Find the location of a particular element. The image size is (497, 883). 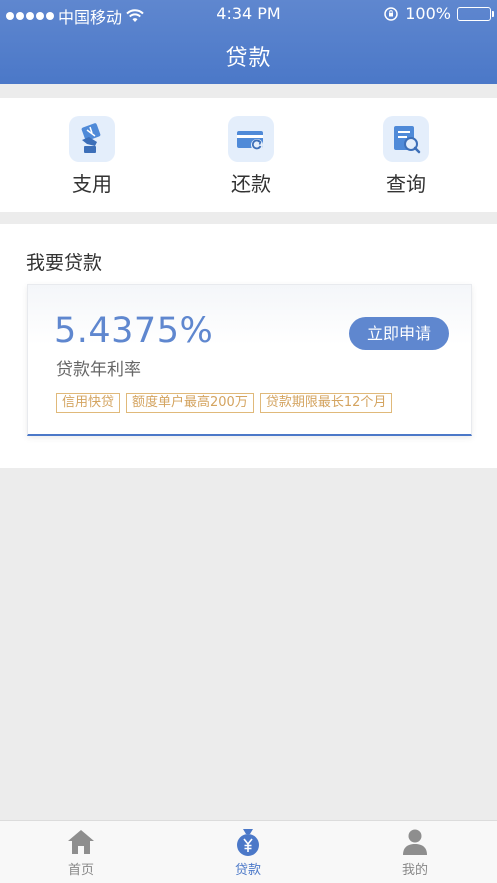

quick-actions: 支用 还款 查询 is located at coordinates (248, 155).